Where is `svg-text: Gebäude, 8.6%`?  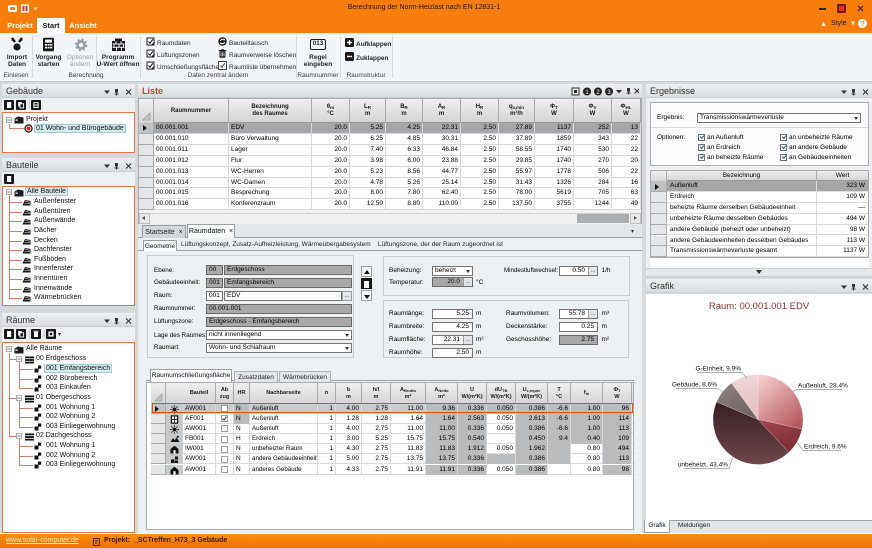 svg-text: Gebäude, 8.6% is located at coordinates (694, 385).